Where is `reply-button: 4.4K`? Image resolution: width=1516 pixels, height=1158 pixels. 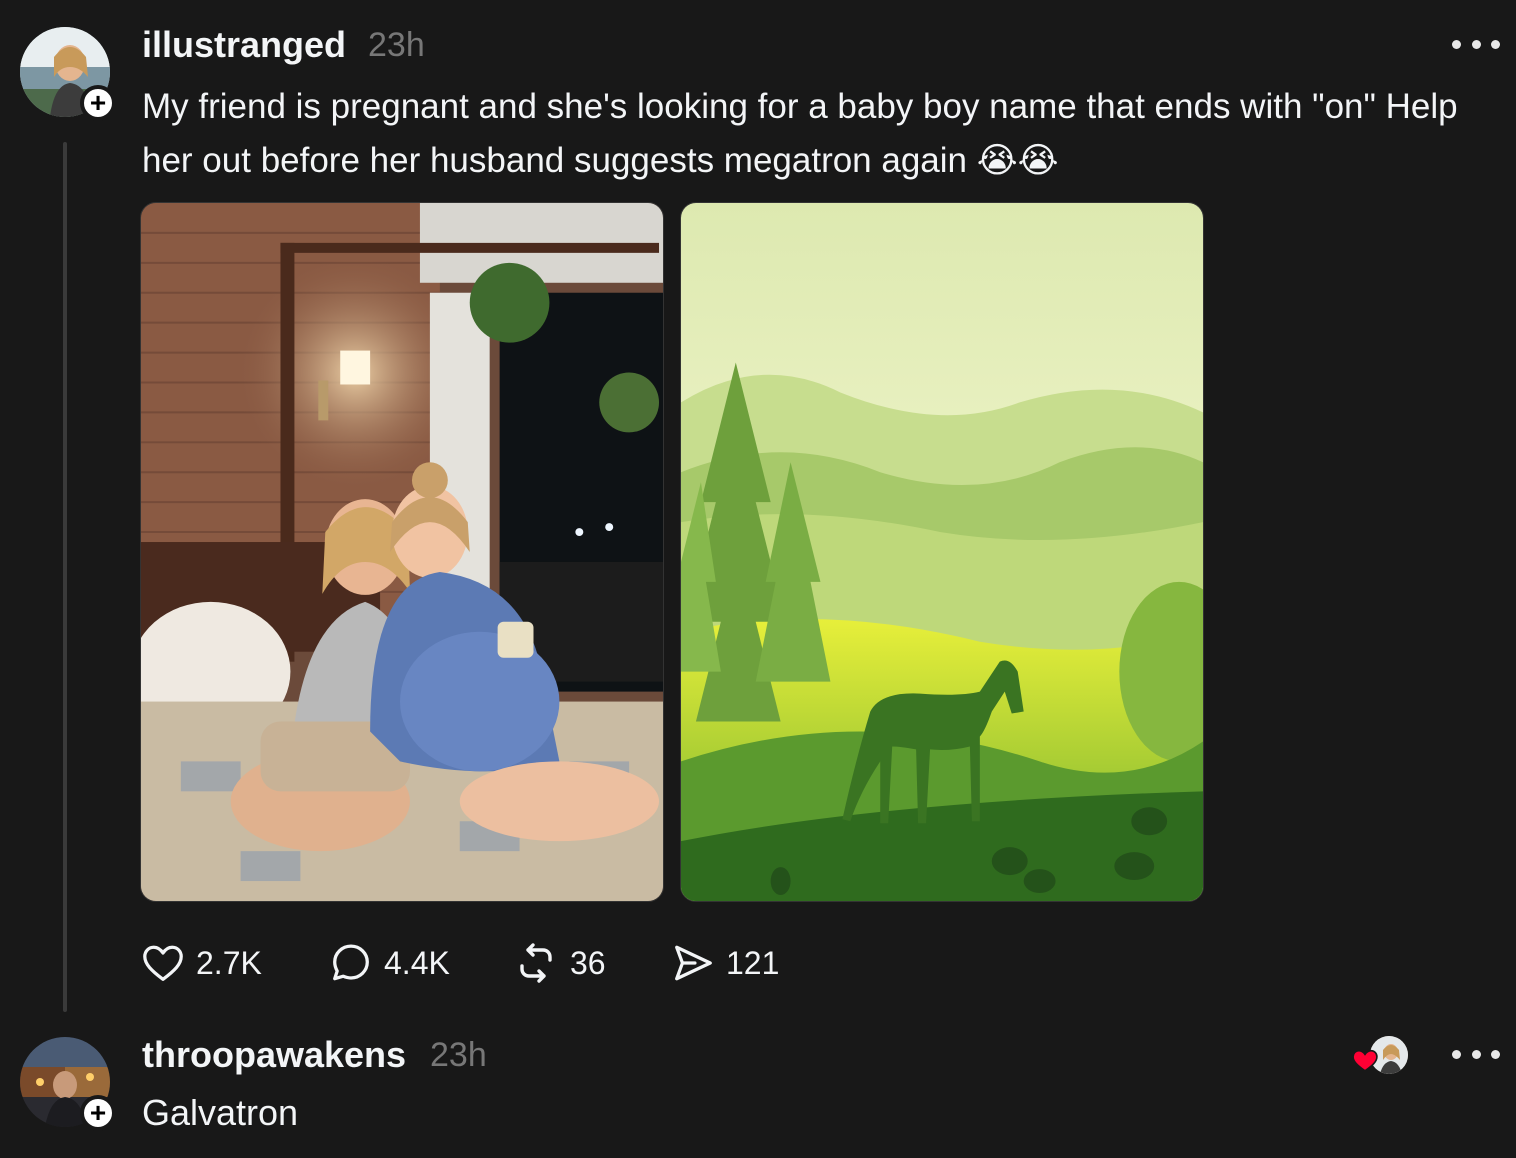
reply-button: 4.4K is located at coordinates (389, 963).